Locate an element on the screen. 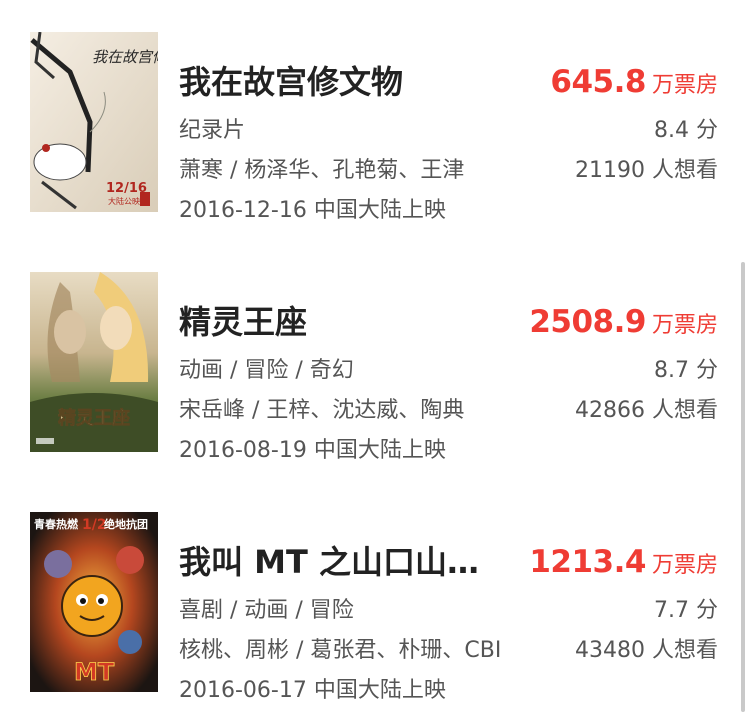  poster-top-text: 青春热燃 is located at coordinates (56, 524).